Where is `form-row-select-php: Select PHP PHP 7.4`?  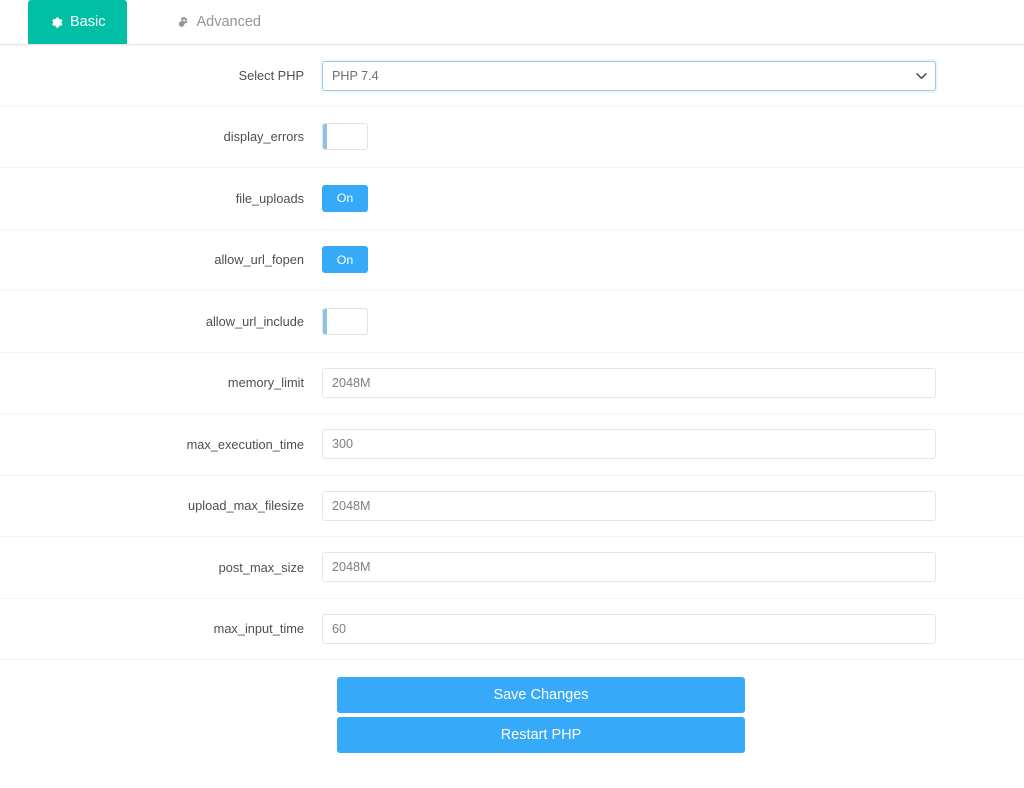
form-row-select-php: Select PHP PHP 7.4 is located at coordinates (512, 76).